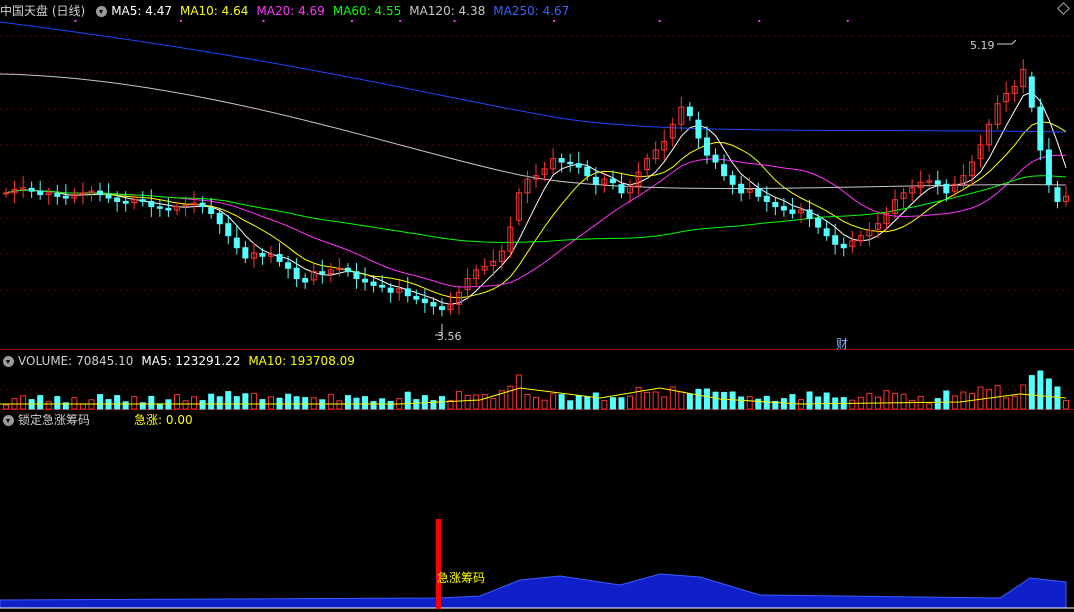 This screenshot has height=612, width=1074. Describe the element at coordinates (982, 45) in the screenshot. I see `high-price-label: 5.19` at that location.